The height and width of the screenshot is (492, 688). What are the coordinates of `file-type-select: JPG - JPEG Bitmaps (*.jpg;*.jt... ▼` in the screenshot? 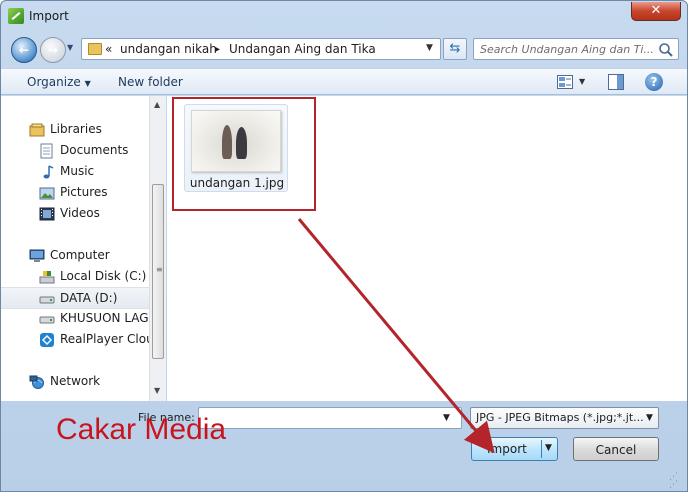 It's located at (564, 418).